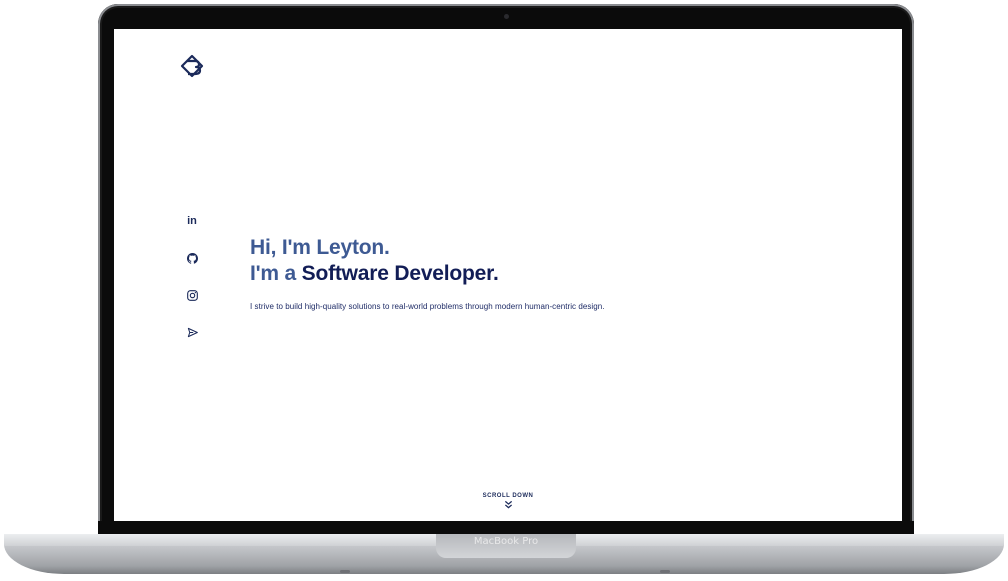  I want to click on hero-intro: I'm a Software Developer., so click(560, 274).